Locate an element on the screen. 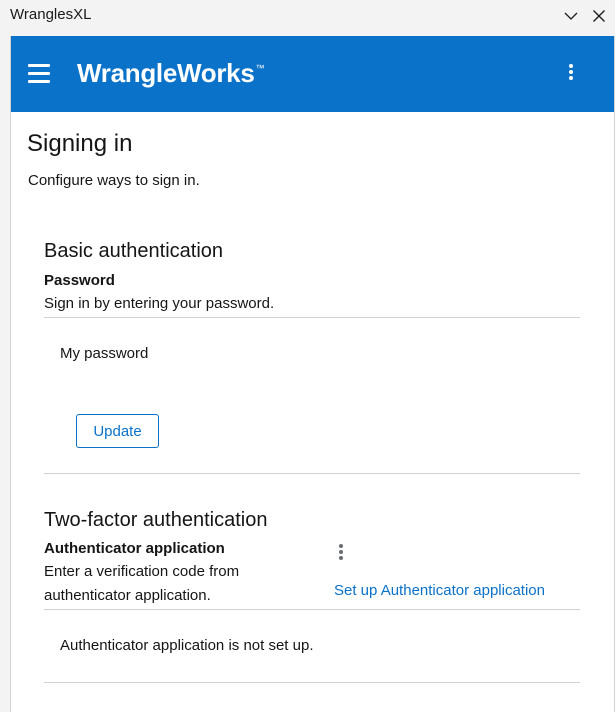 This screenshot has width=615, height=712. brand-logo: WrangleWorks™ is located at coordinates (170, 73).